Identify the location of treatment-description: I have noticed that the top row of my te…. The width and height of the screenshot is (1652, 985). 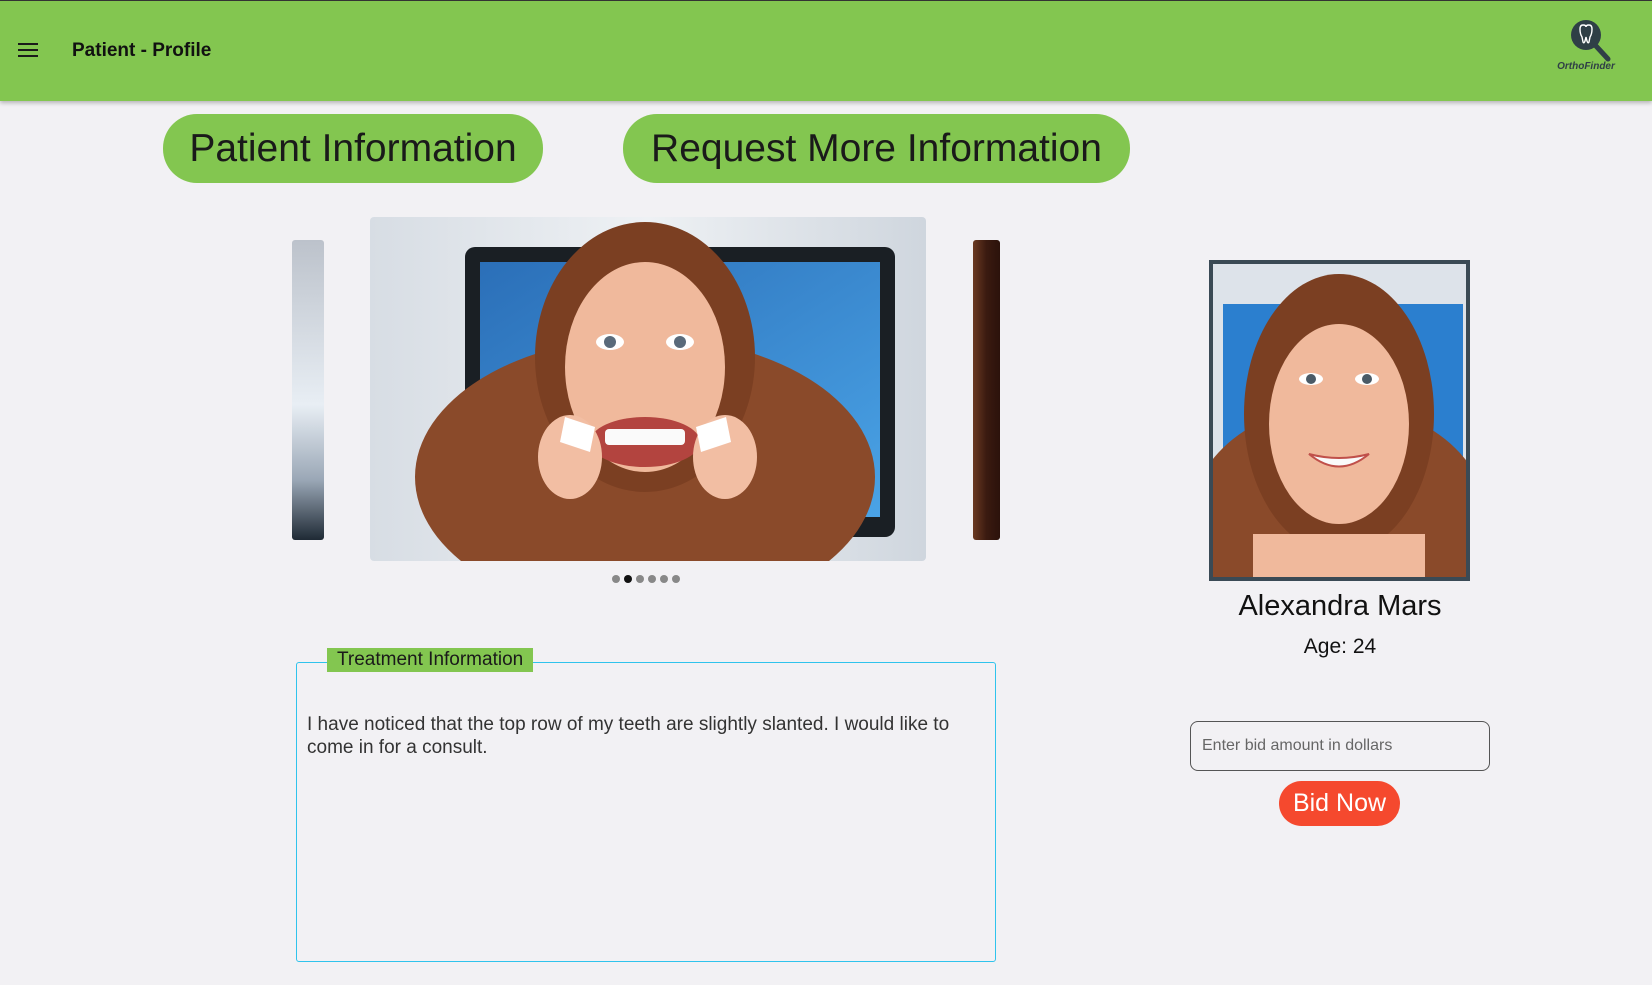
(628, 736).